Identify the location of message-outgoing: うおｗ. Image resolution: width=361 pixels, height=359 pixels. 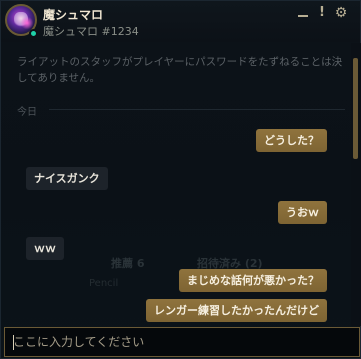
(302, 212).